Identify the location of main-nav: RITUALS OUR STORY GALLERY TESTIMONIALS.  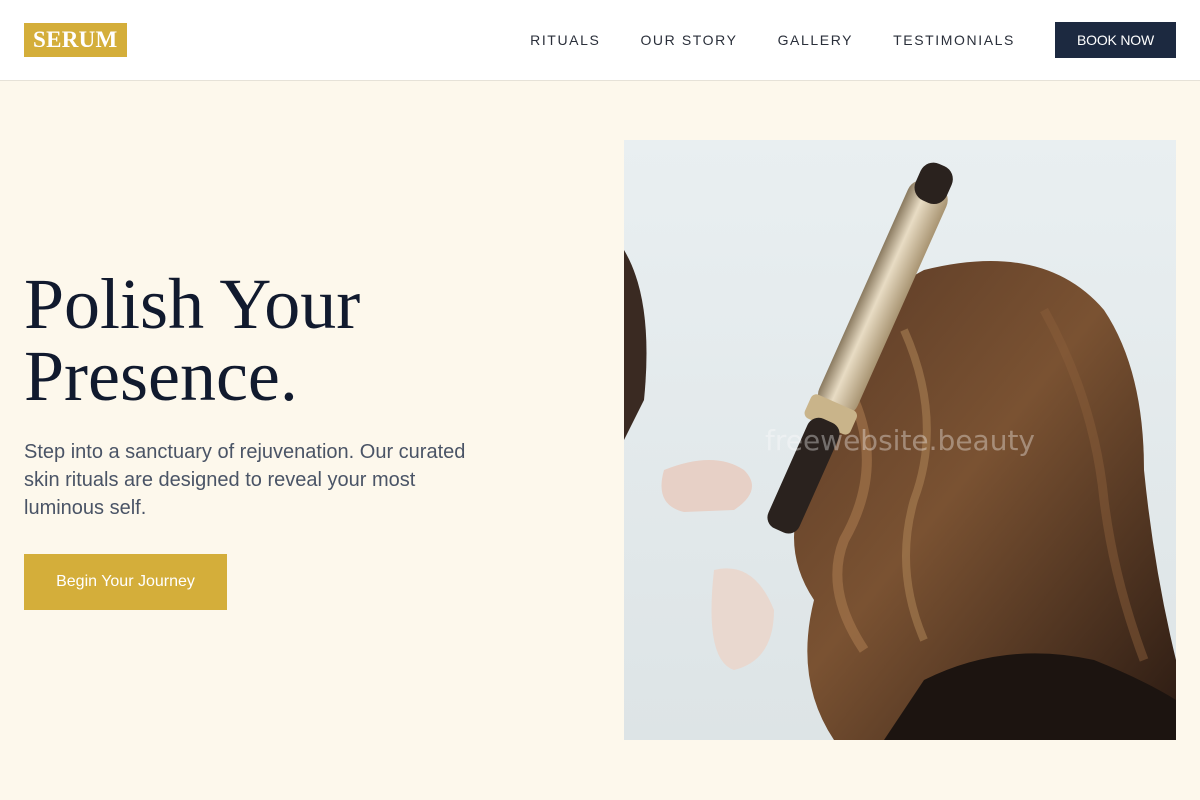
(772, 40).